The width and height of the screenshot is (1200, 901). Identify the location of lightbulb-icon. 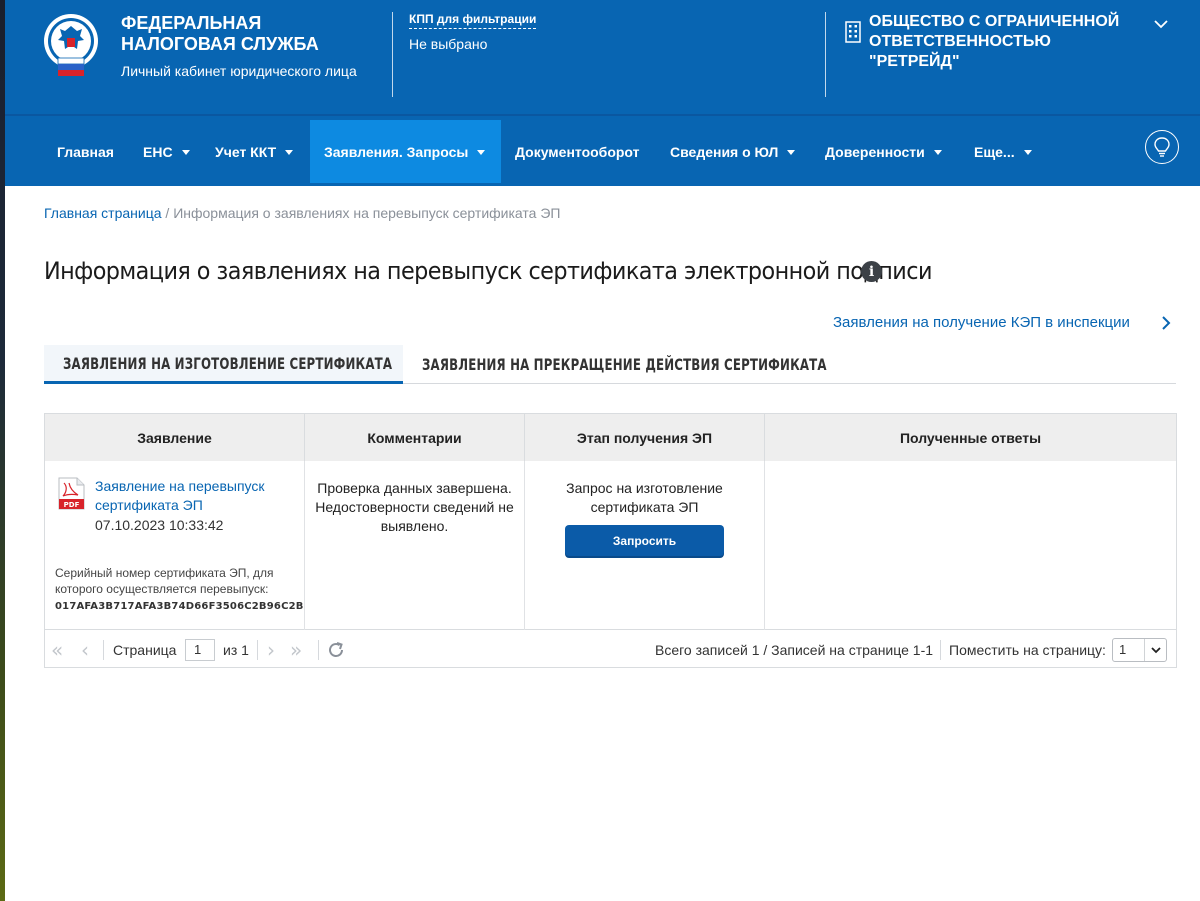
(1162, 147).